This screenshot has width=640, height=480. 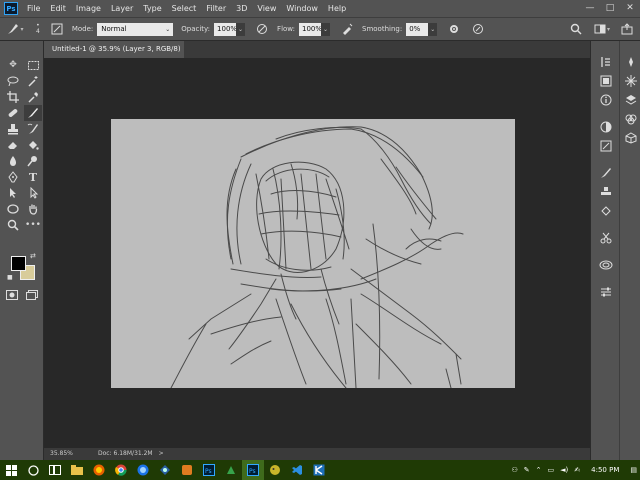 I want to click on hand-tool, so click(x=33, y=209).